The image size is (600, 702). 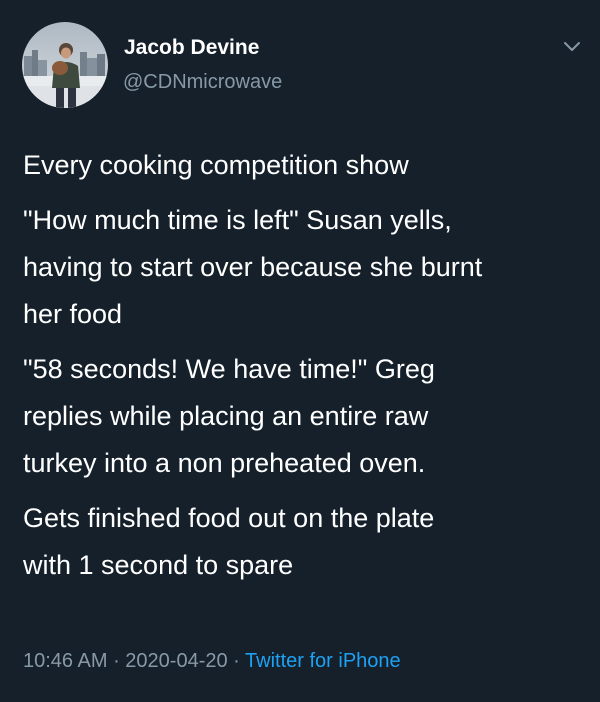 I want to click on avatar, so click(x=65, y=65).